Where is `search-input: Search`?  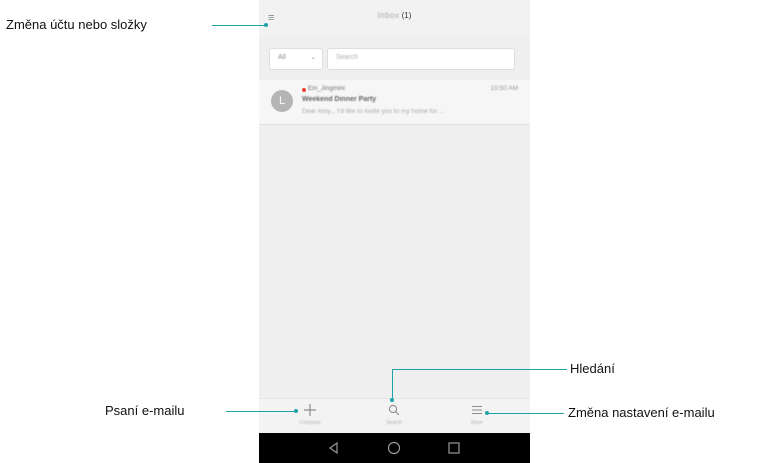 search-input: Search is located at coordinates (421, 59).